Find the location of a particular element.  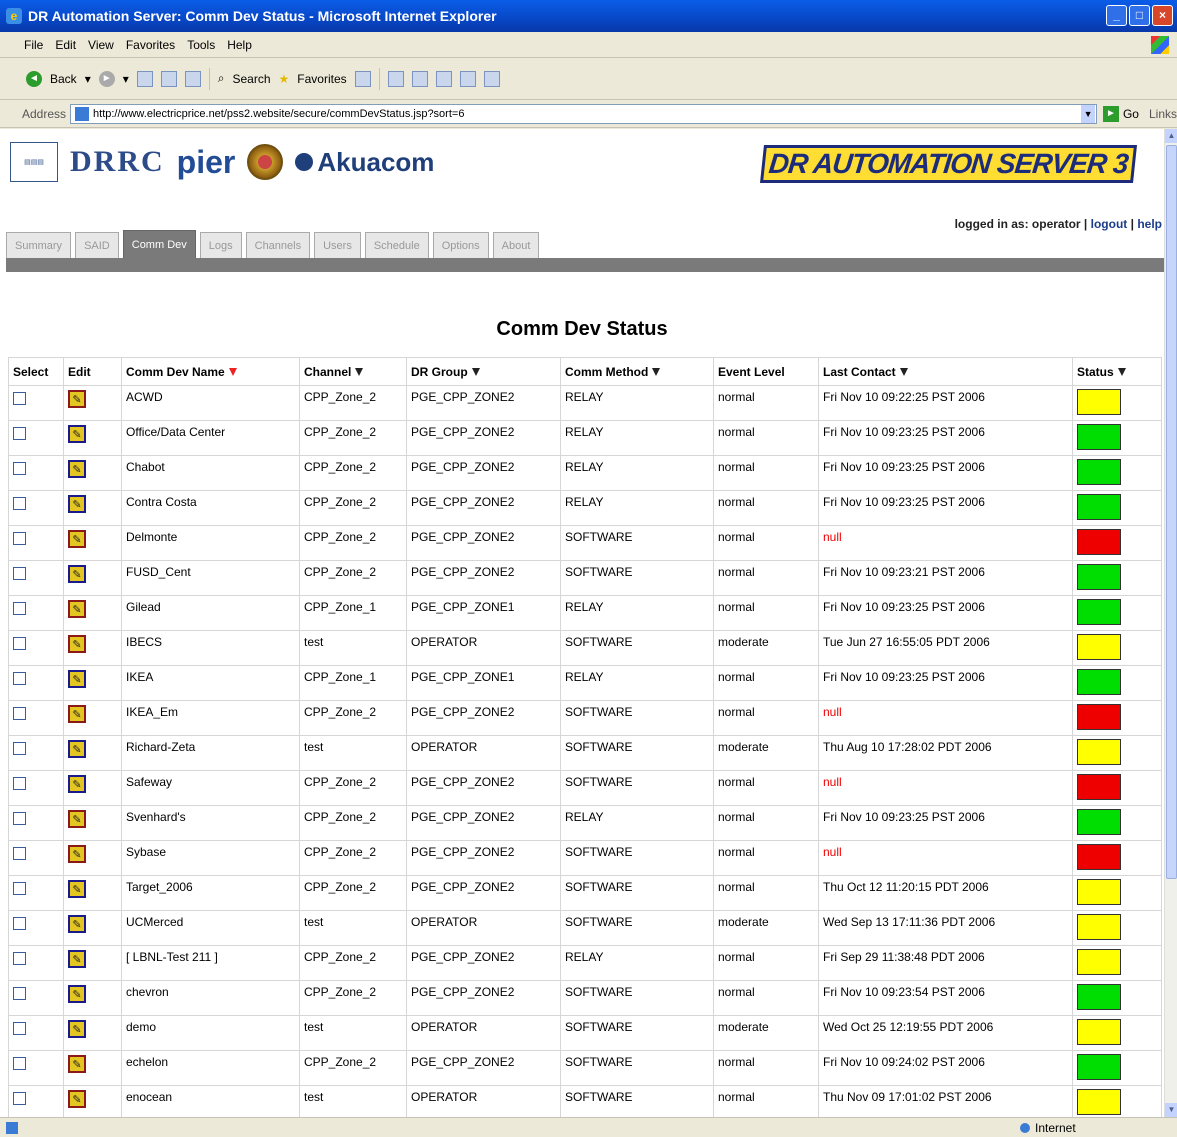

col-status: Status is located at coordinates (1117, 371).